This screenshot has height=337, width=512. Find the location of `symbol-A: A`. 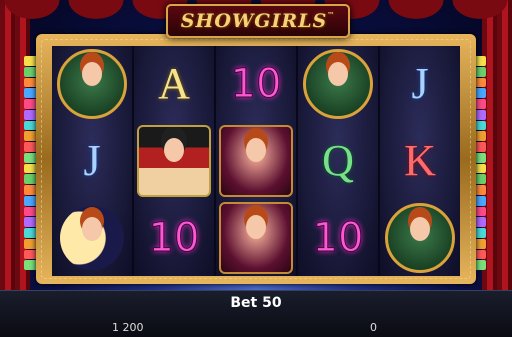

symbol-A: A is located at coordinates (174, 83).